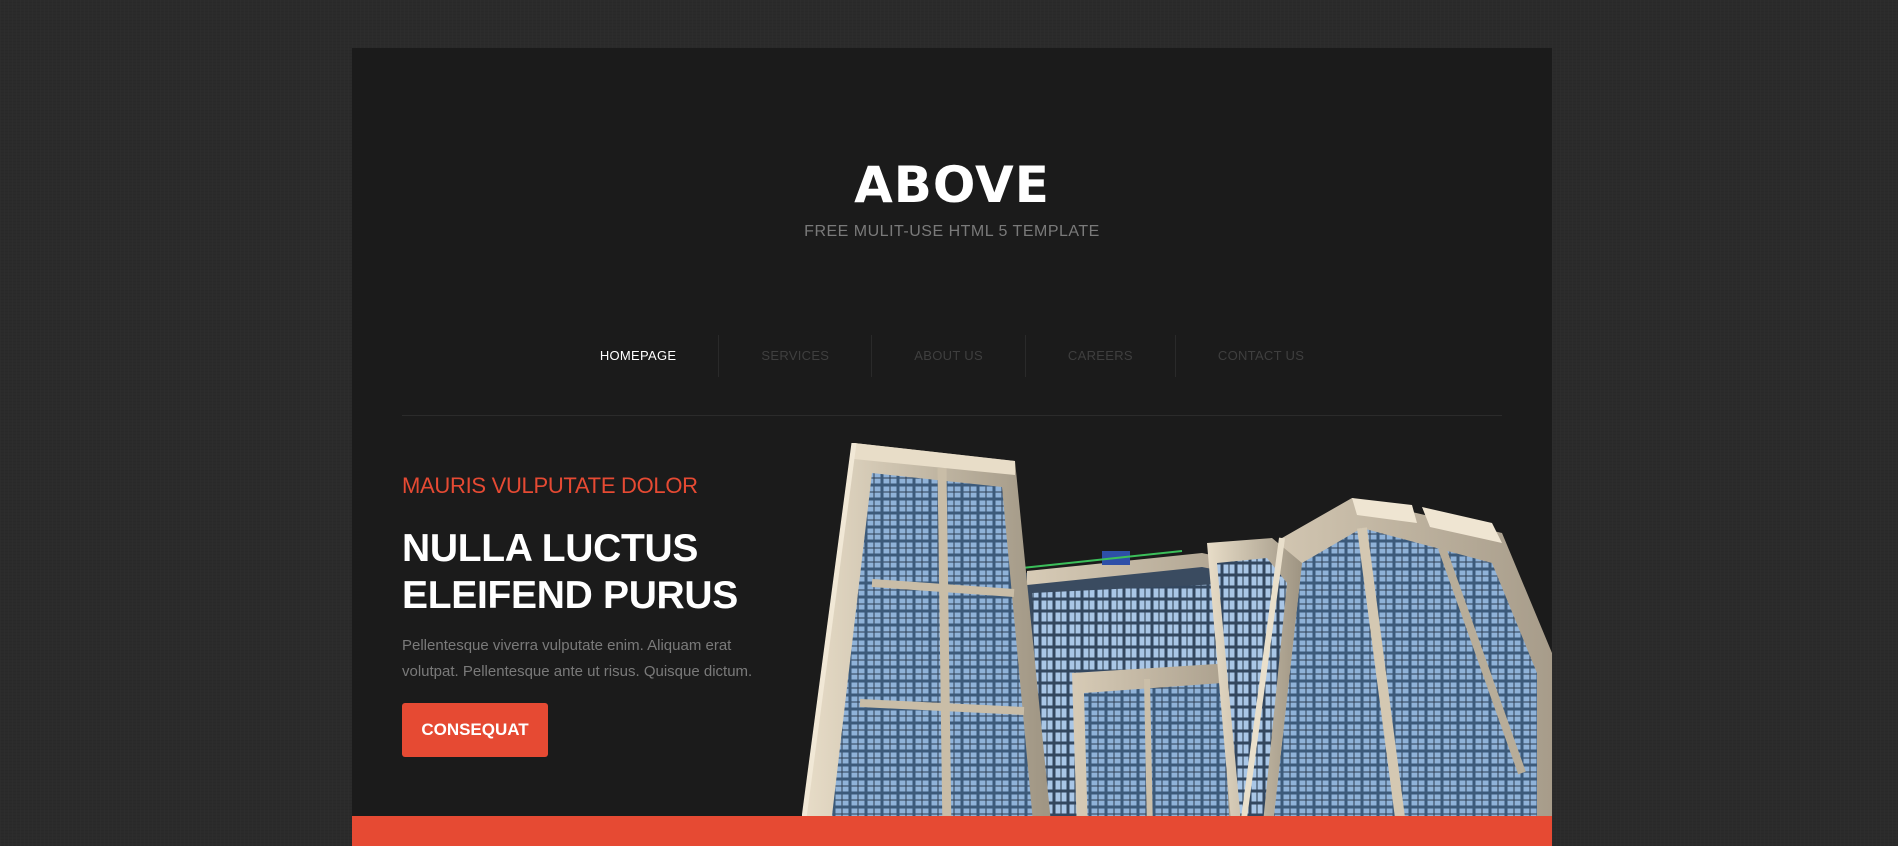 This screenshot has height=846, width=1898. I want to click on nav-item-about-us: ABOUT US, so click(948, 356).